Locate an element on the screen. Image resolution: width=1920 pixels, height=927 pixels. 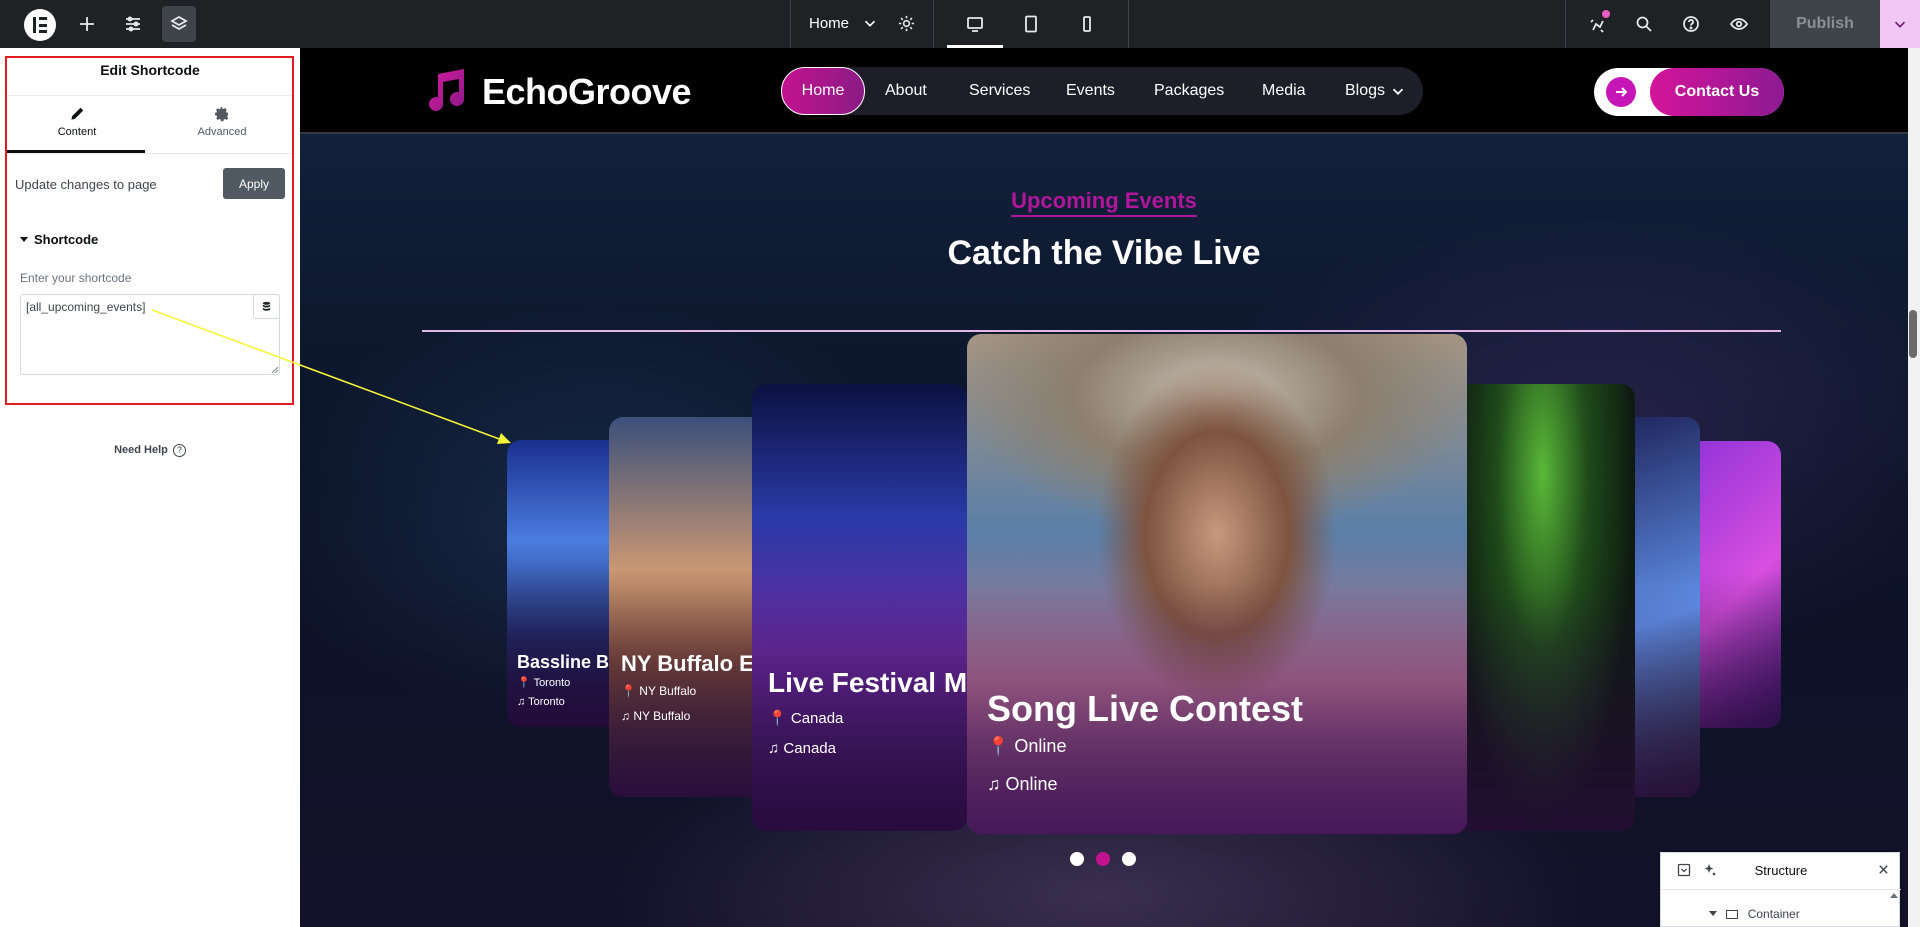
structure-item-label: Container is located at coordinates (1773, 914).